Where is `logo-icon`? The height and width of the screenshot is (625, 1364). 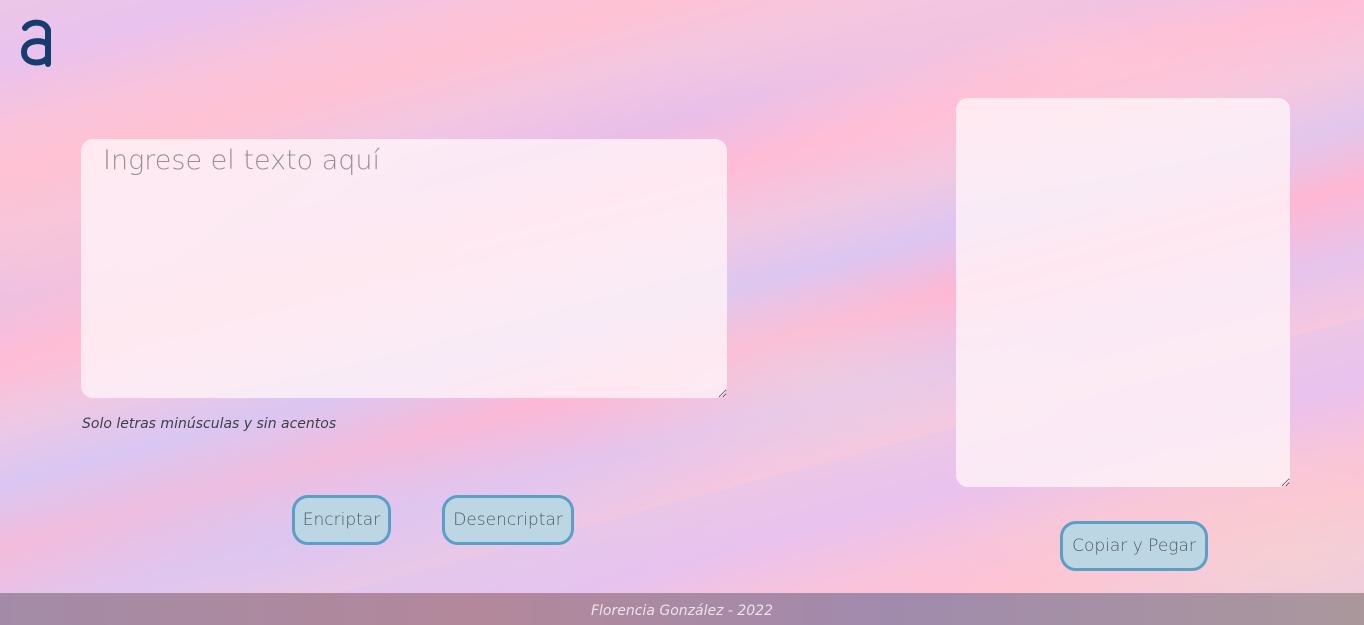
logo-icon is located at coordinates (37, 41).